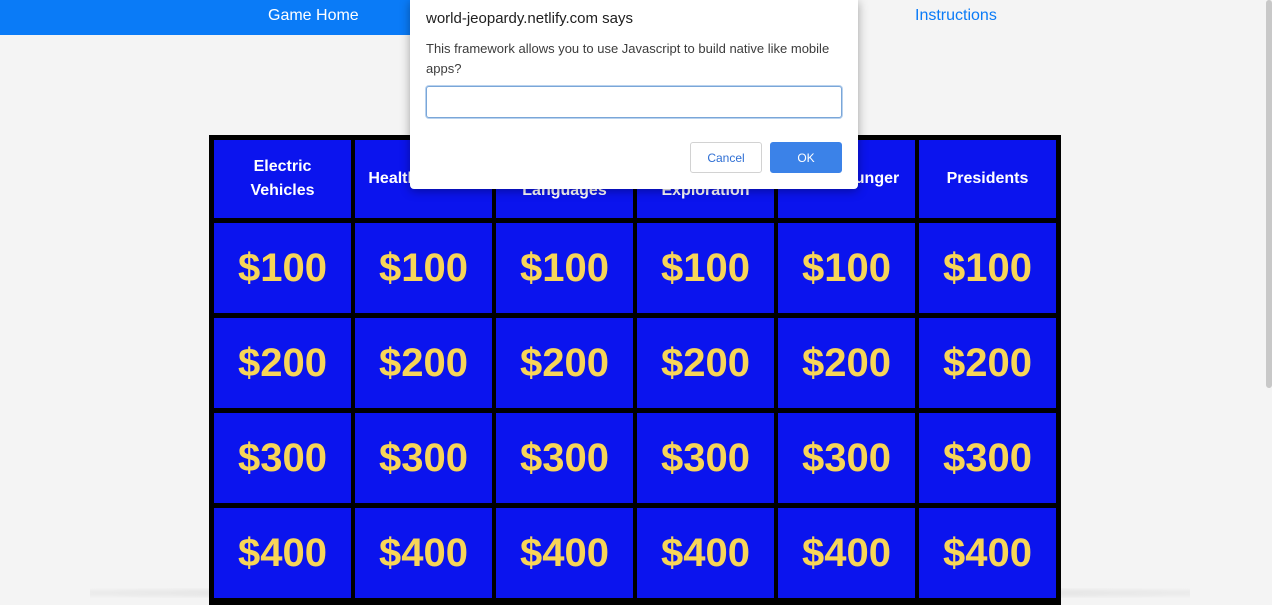 The height and width of the screenshot is (605, 1272). I want to click on page-scrollbar, so click(1269, 194).